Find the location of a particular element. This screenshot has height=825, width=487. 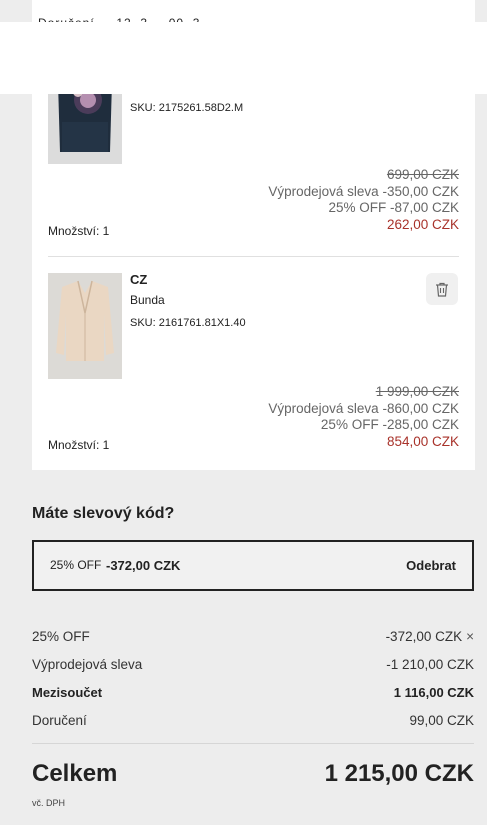

trash-icon is located at coordinates (442, 289).